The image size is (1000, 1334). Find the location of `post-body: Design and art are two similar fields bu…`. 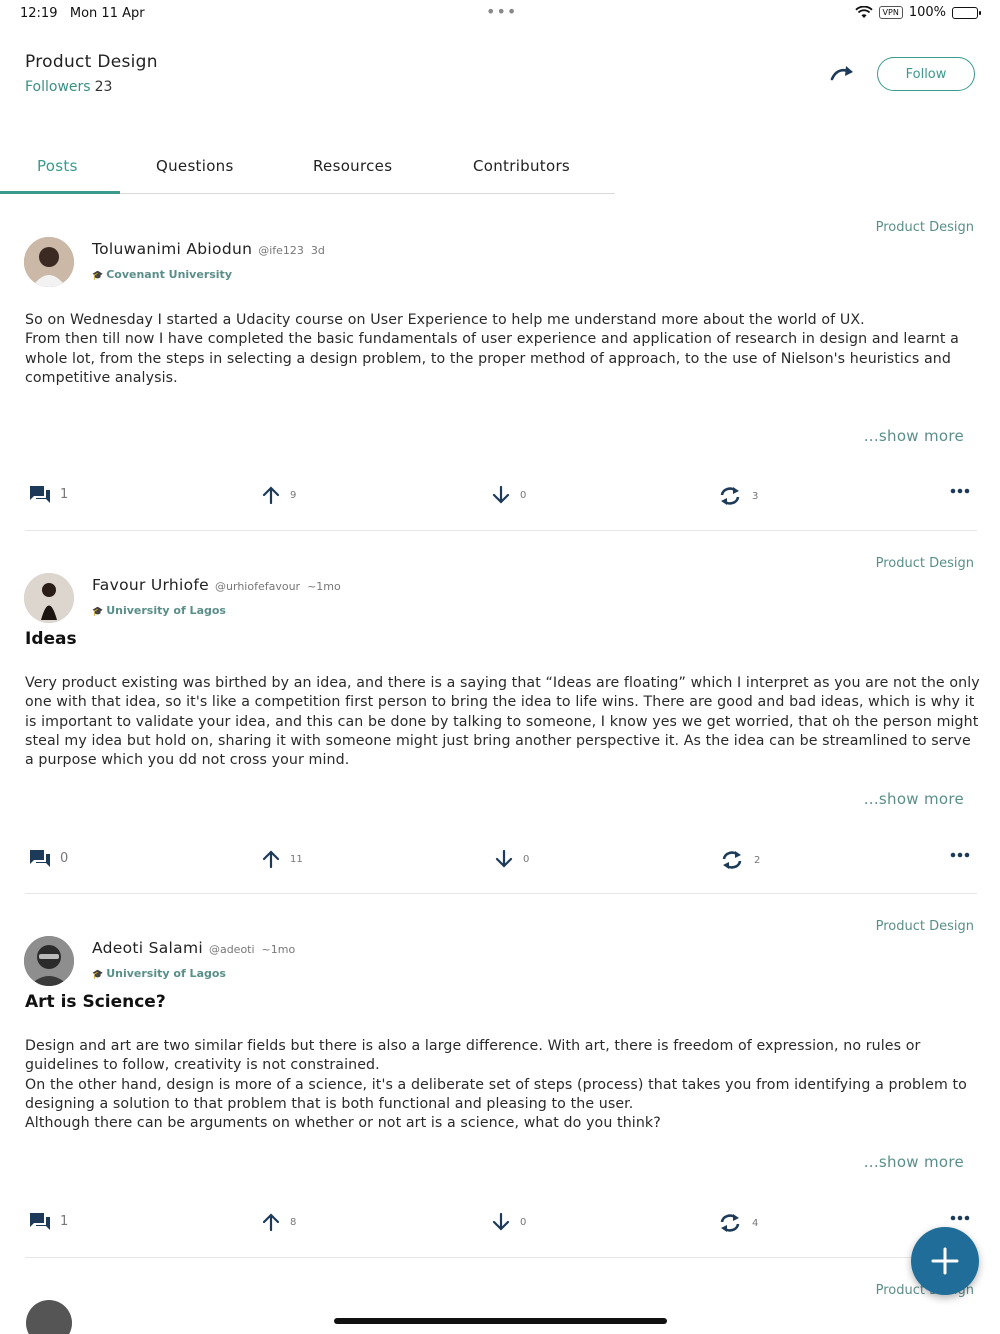

post-body: Design and art are two similar fields bu… is located at coordinates (496, 1085).